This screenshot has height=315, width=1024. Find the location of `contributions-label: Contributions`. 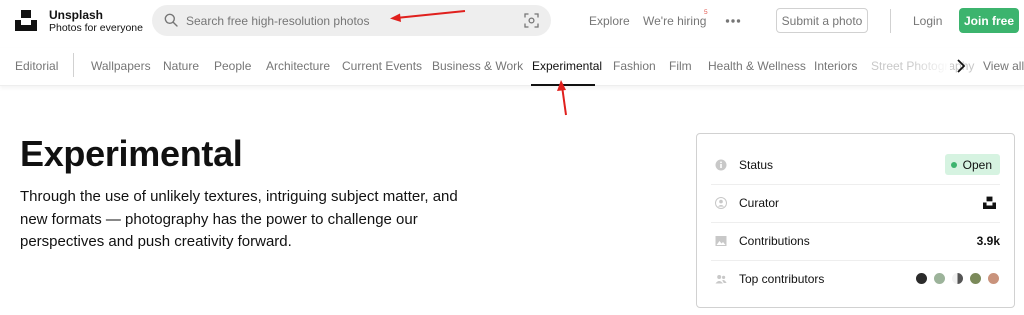

contributions-label: Contributions is located at coordinates (774, 241).